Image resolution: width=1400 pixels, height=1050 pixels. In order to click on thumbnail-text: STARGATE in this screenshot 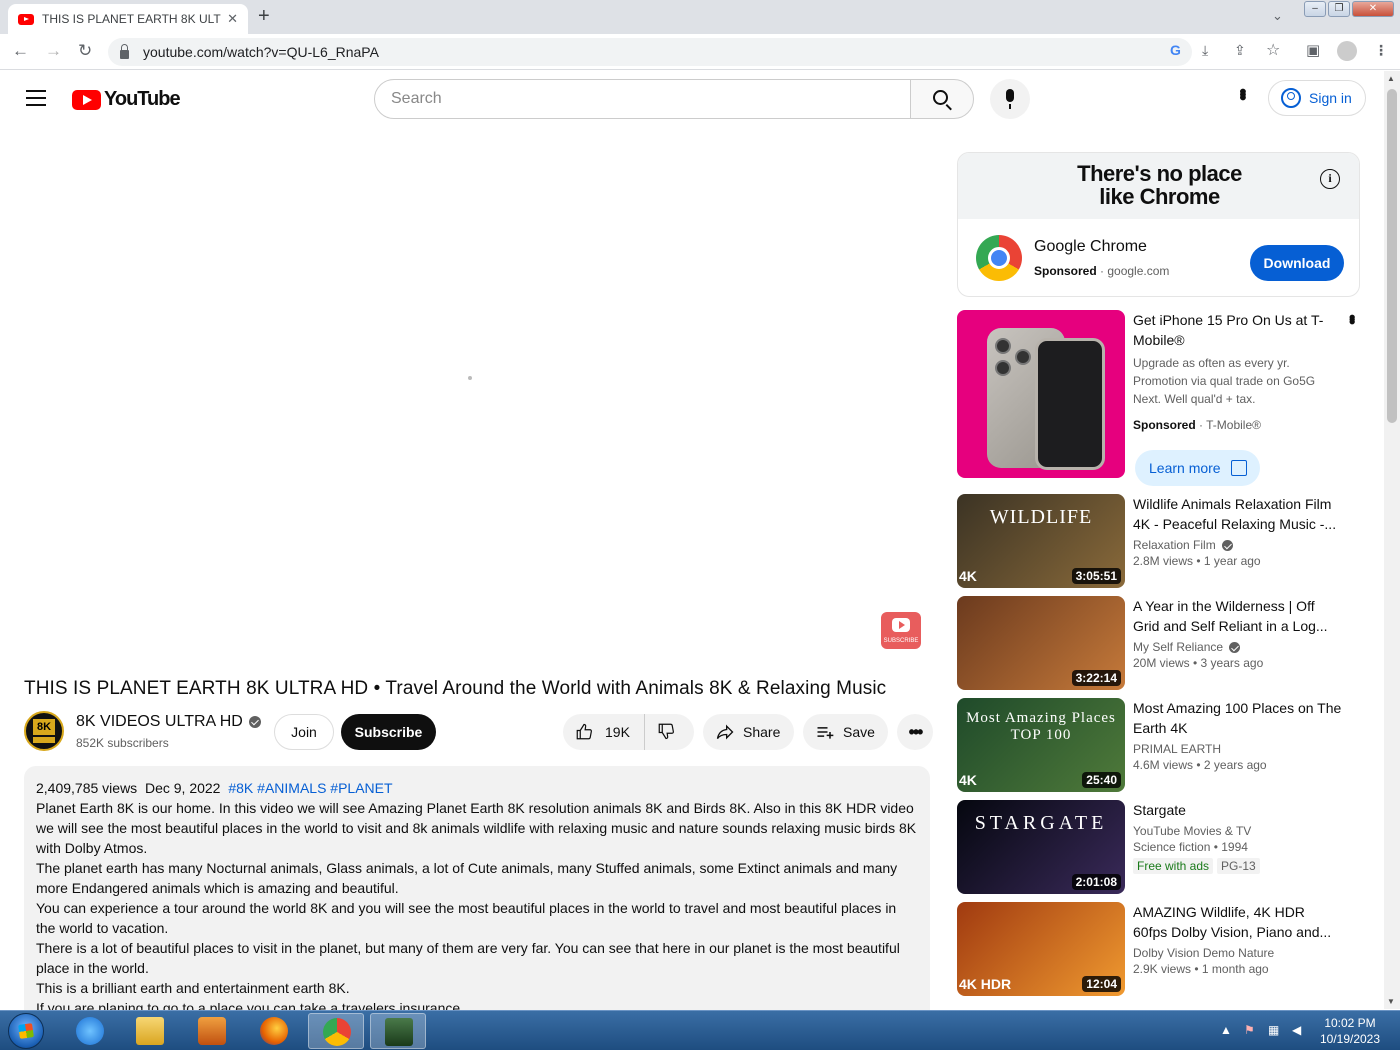, I will do `click(1041, 823)`.